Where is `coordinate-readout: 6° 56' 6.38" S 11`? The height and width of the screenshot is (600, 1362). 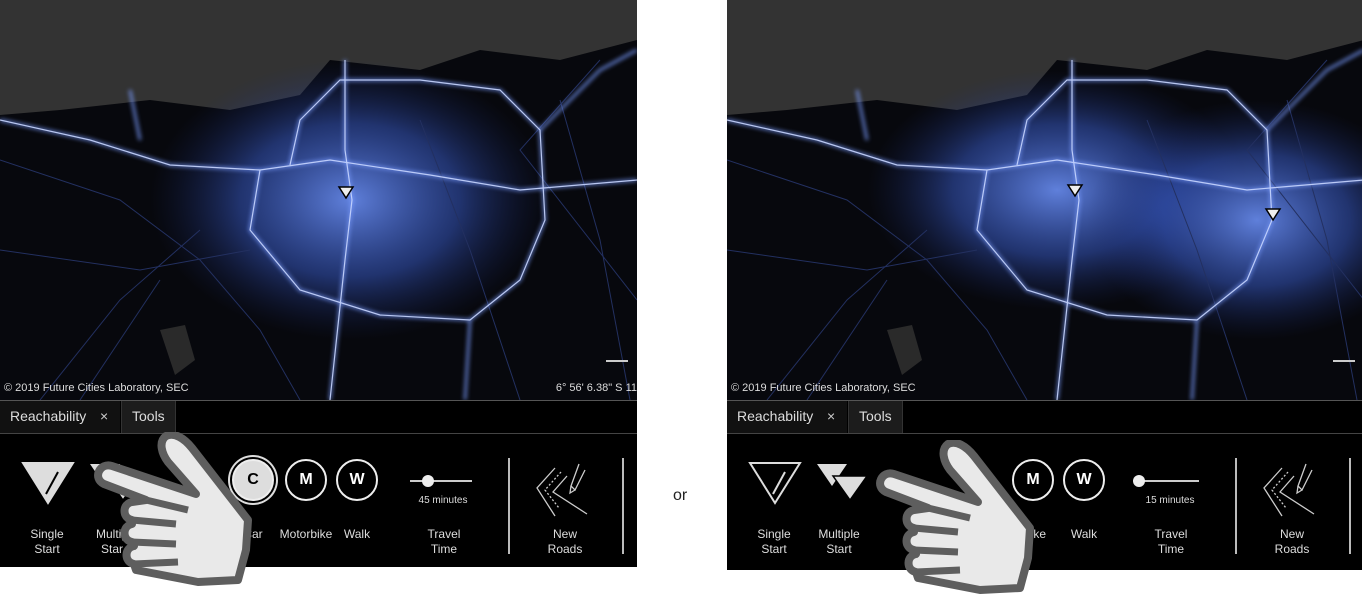 coordinate-readout: 6° 56' 6.38" S 11 is located at coordinates (596, 388).